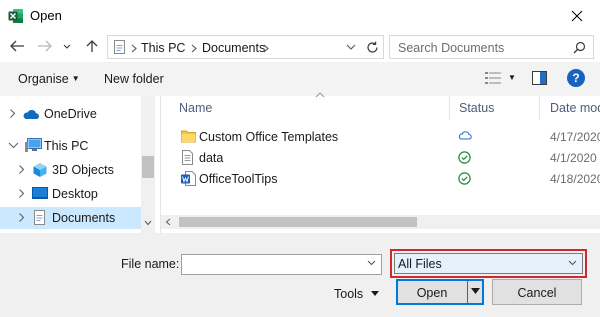 This screenshot has width=600, height=317. I want to click on file-date-modified: 4/1/2020, so click(573, 158).